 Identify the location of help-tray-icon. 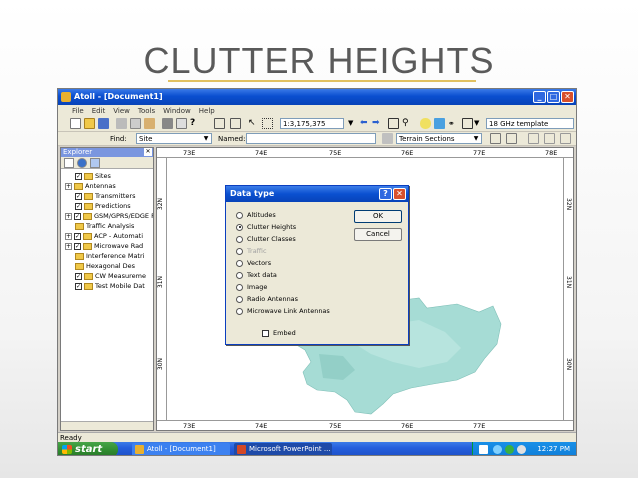
(483, 449).